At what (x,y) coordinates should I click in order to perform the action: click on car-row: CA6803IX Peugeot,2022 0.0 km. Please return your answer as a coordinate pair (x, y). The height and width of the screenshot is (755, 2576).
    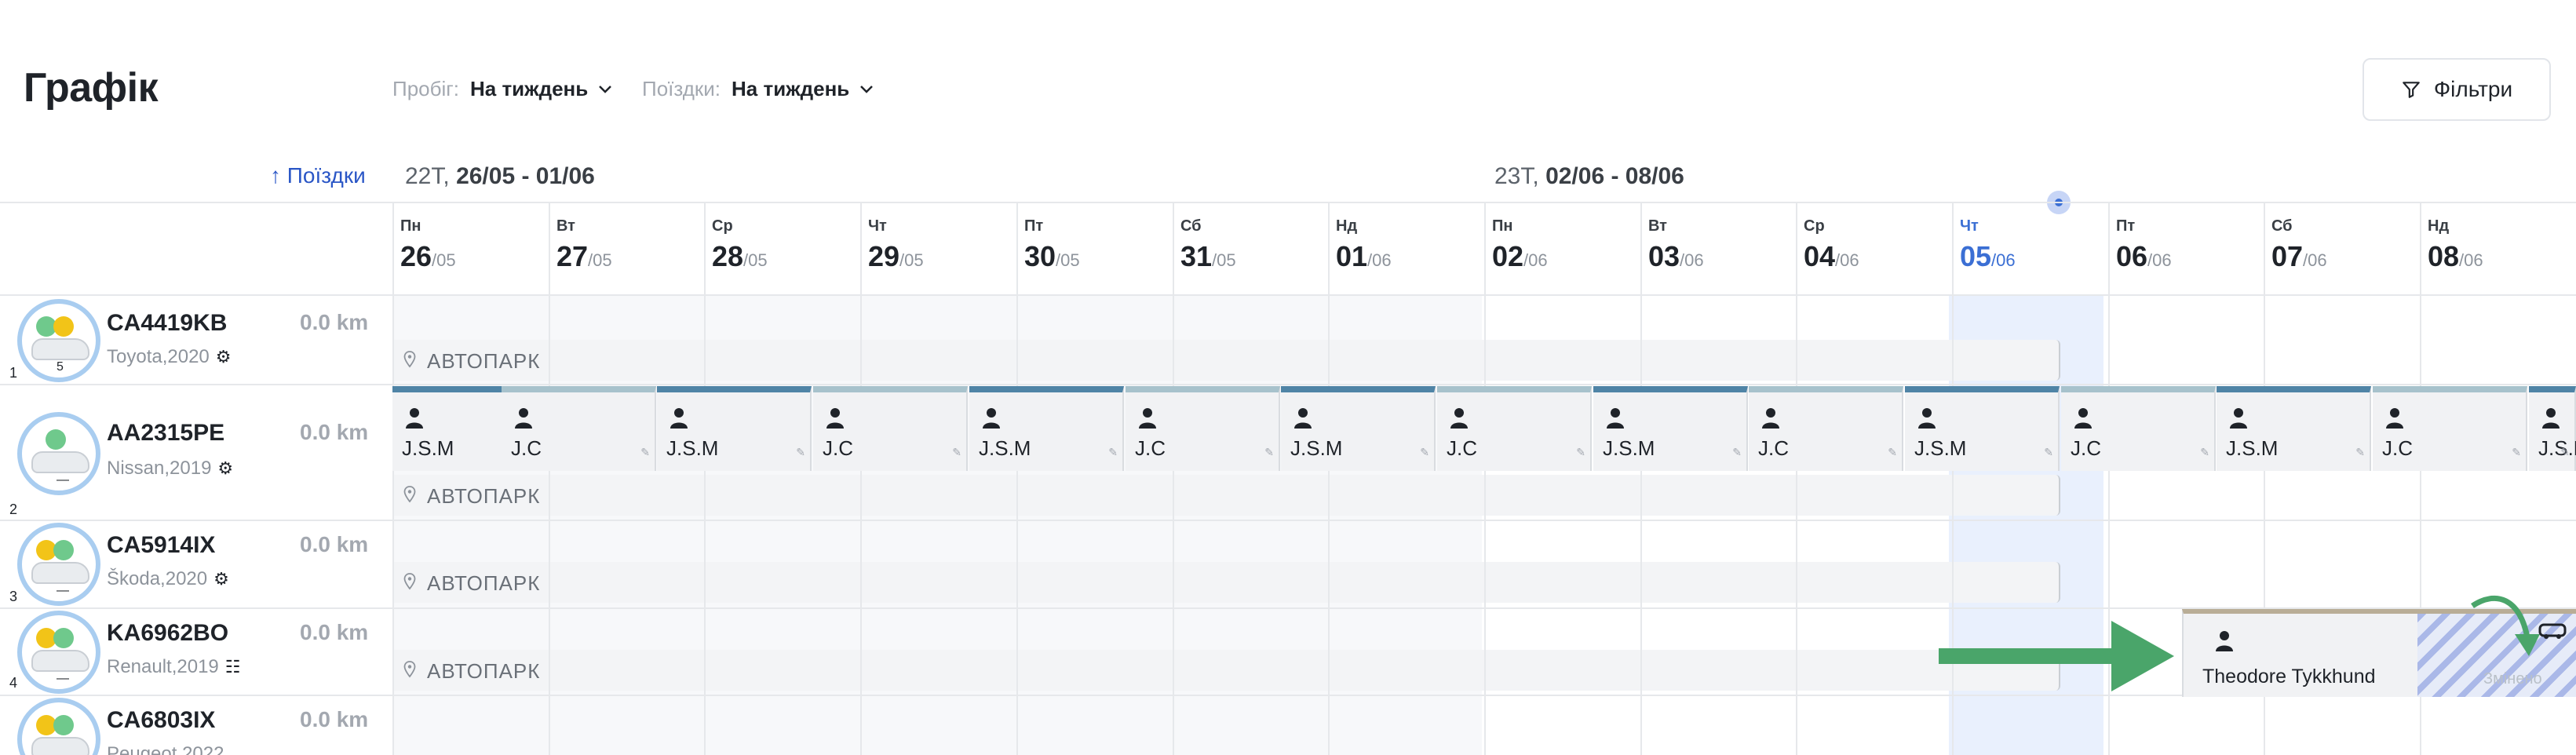
    Looking at the image, I should click on (195, 725).